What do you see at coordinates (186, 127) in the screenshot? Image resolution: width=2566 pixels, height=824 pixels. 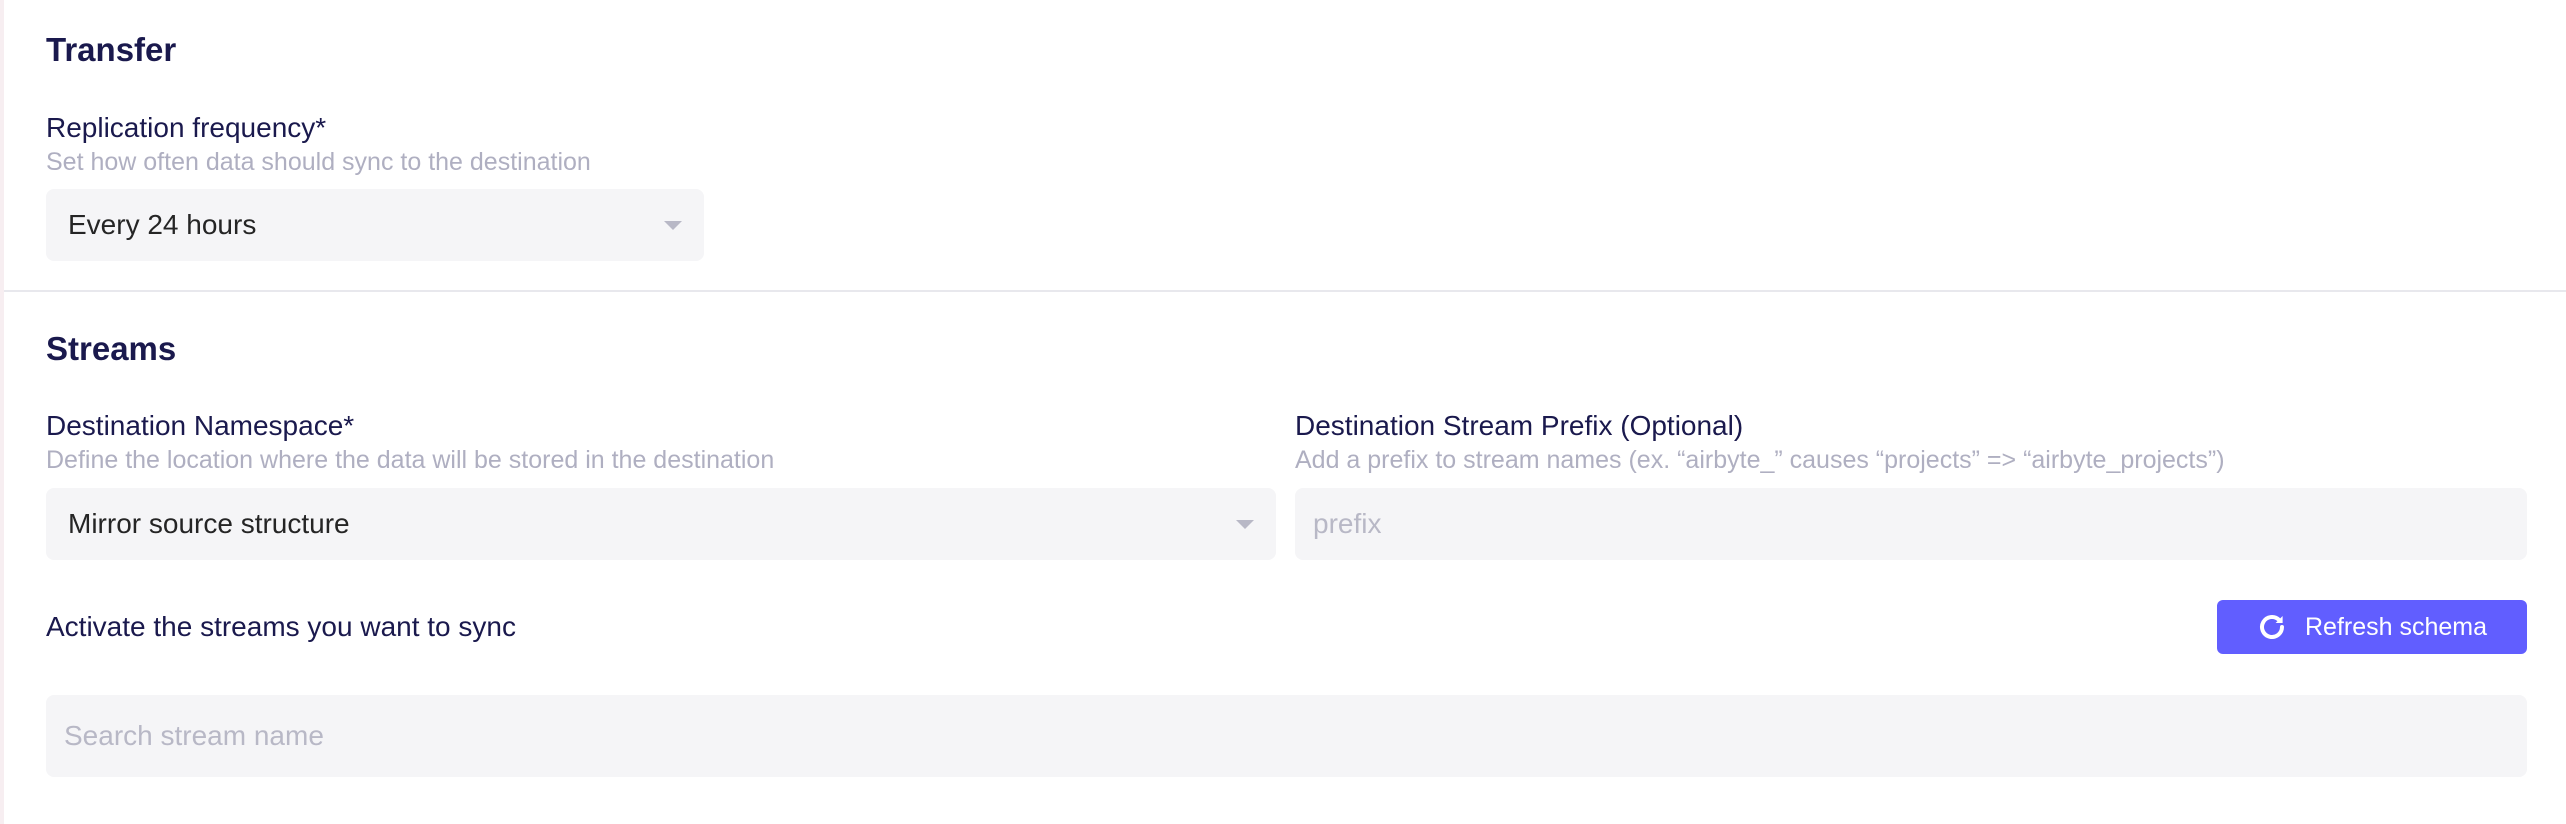 I see `replication-frequency-label: Replication frequency*` at bounding box center [186, 127].